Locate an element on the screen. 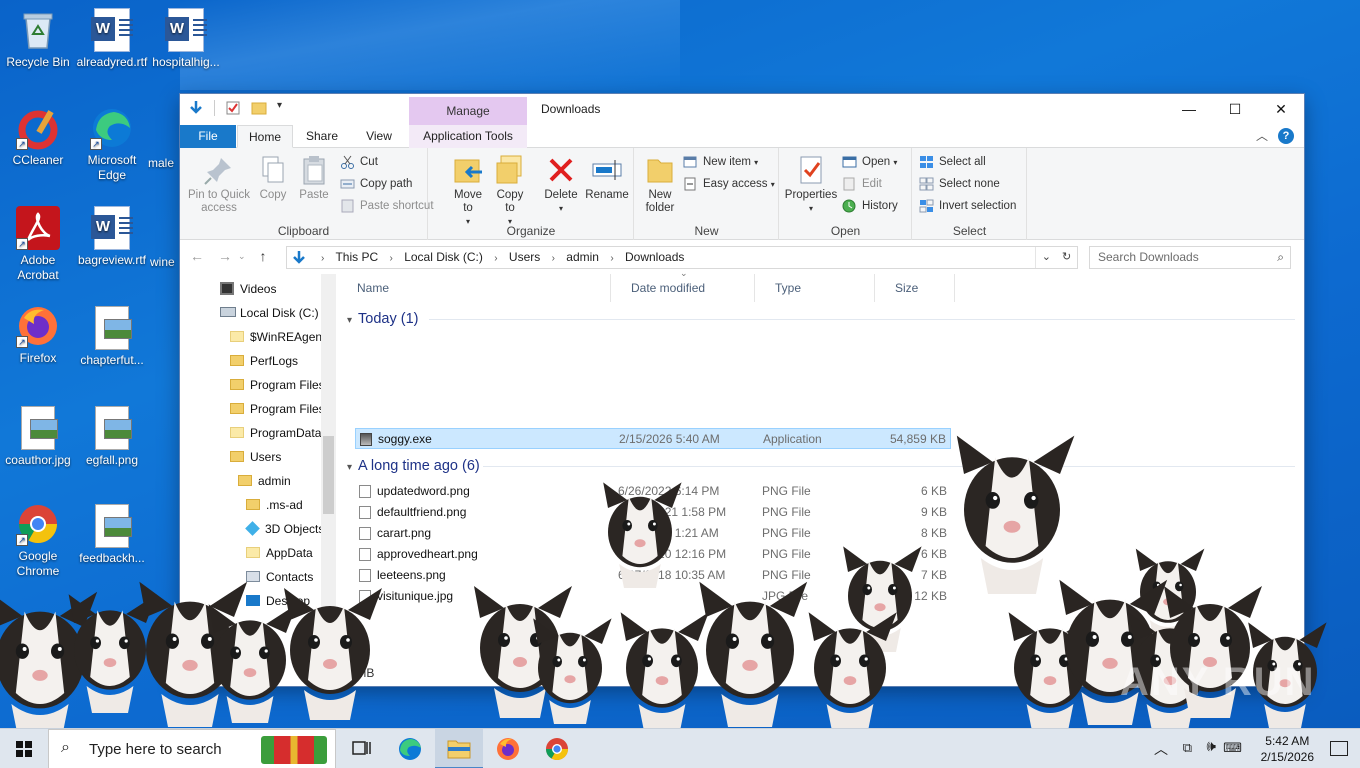 The image size is (1360, 768). nav-item-ms-ad: .ms-ad is located at coordinates (274, 505).